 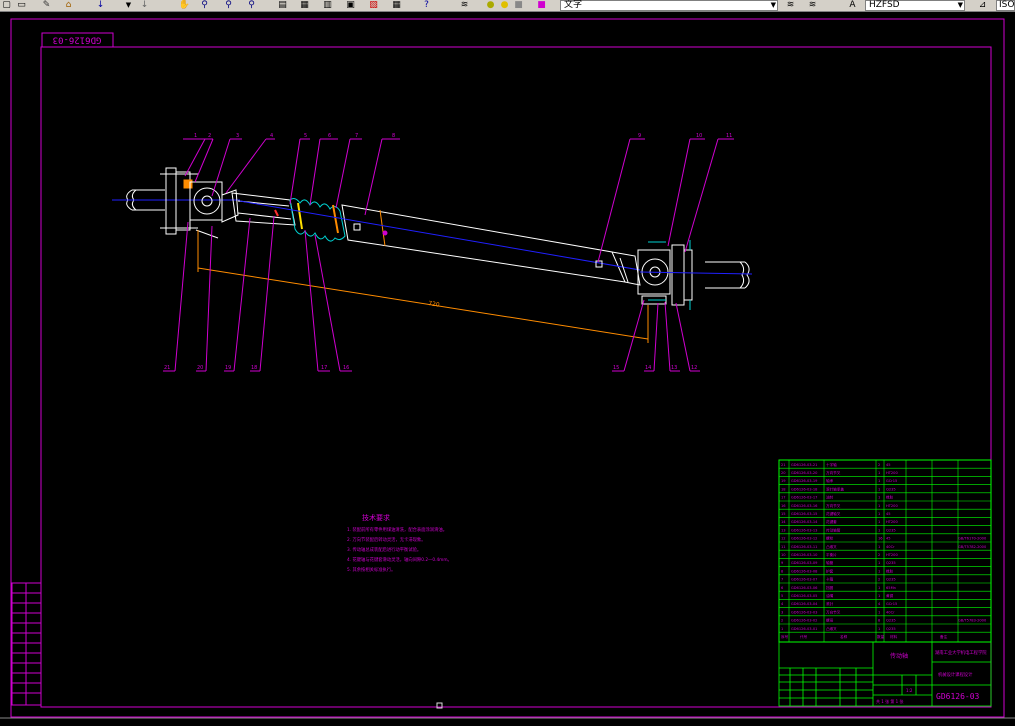 I want to click on bom-cell: 轴承, so click(x=830, y=480).